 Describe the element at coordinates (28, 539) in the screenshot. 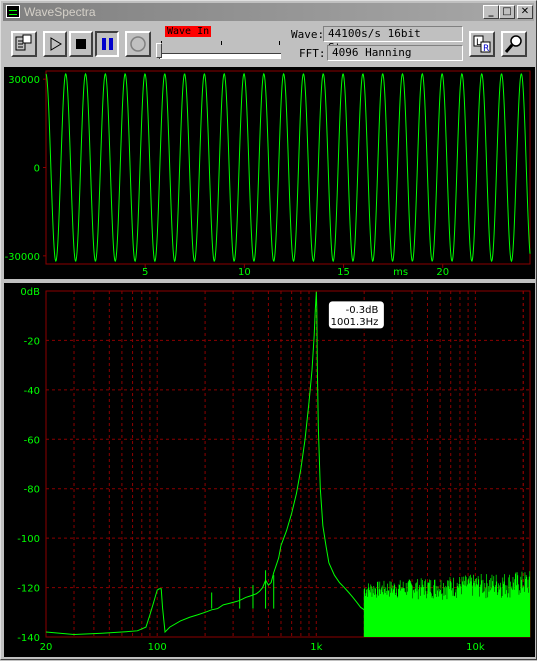

I see `y-tick-label: -100` at that location.